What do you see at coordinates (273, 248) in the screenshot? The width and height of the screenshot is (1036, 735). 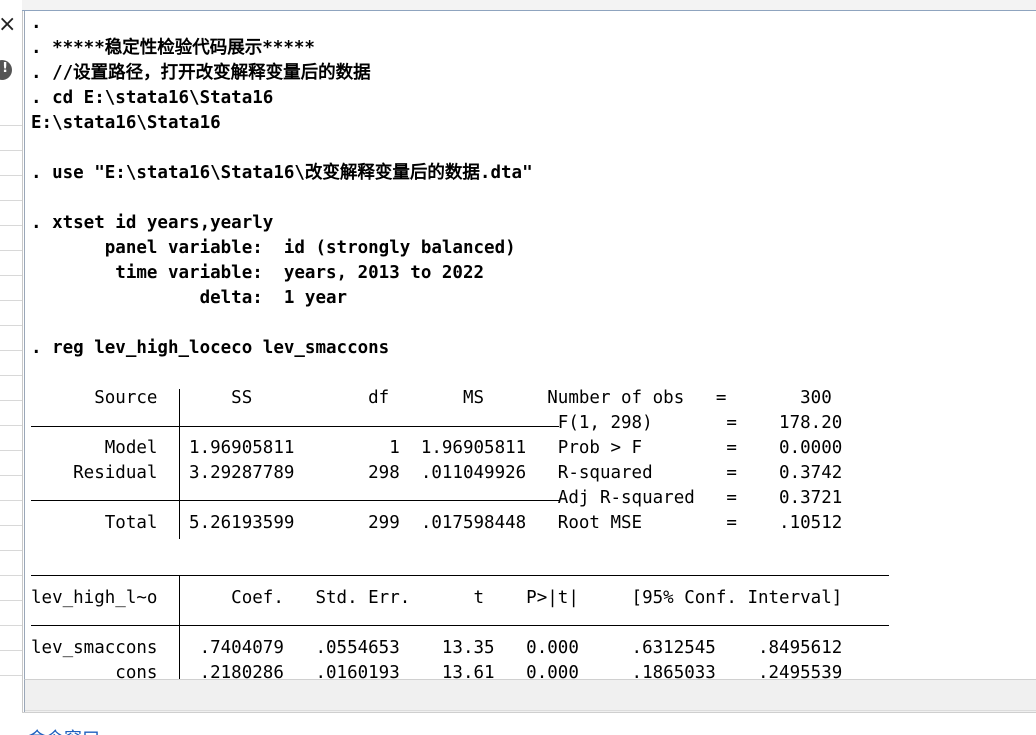 I see `output-line: panel variable: id (strongly balanced)` at bounding box center [273, 248].